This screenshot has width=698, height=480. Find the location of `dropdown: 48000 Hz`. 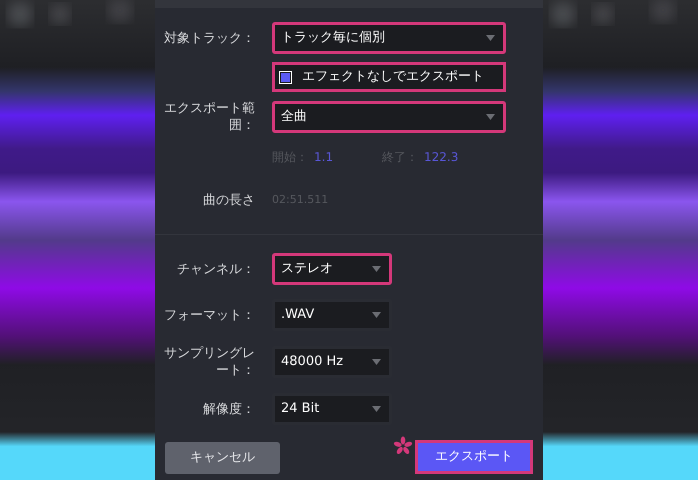

dropdown: 48000 Hz is located at coordinates (332, 362).